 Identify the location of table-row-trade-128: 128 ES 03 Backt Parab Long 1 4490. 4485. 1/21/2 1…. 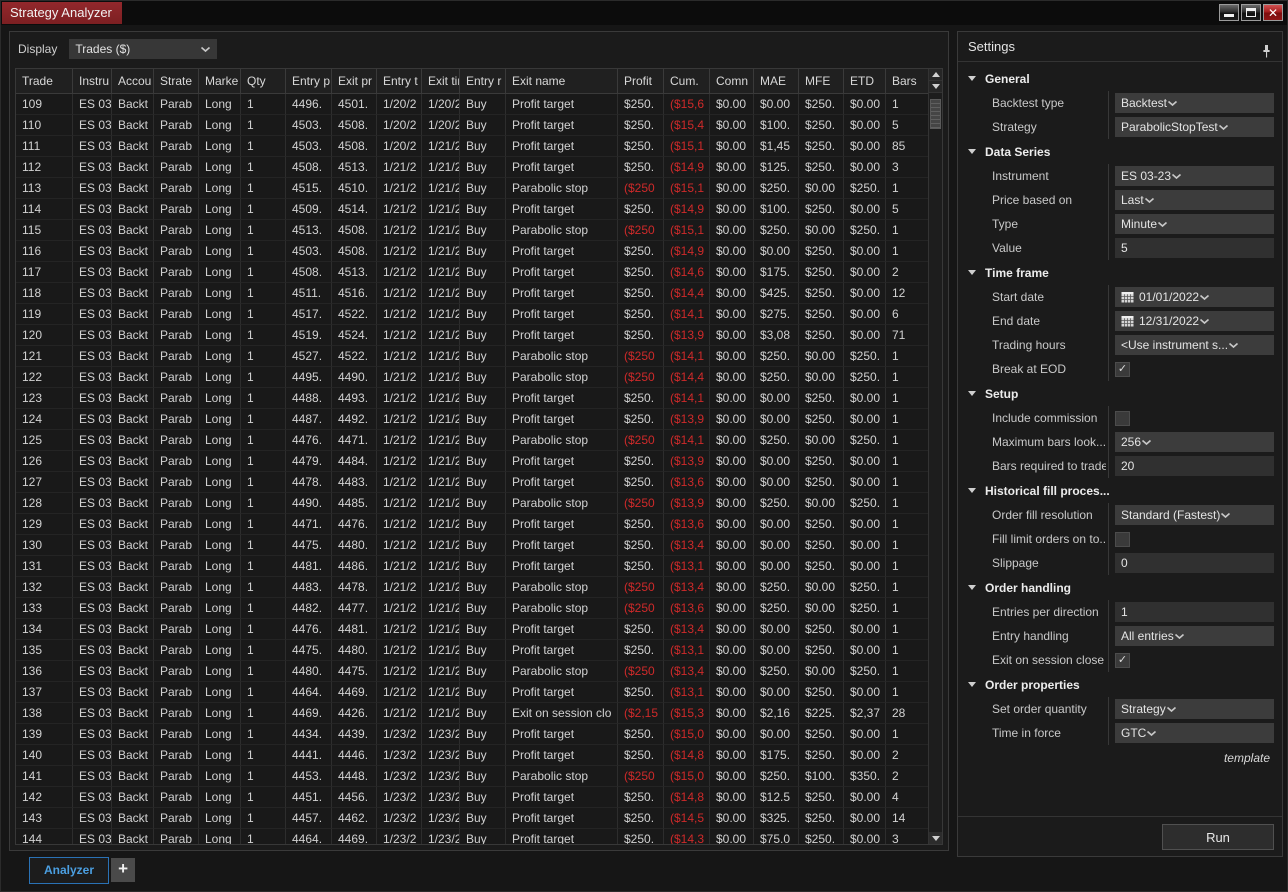
(472, 503).